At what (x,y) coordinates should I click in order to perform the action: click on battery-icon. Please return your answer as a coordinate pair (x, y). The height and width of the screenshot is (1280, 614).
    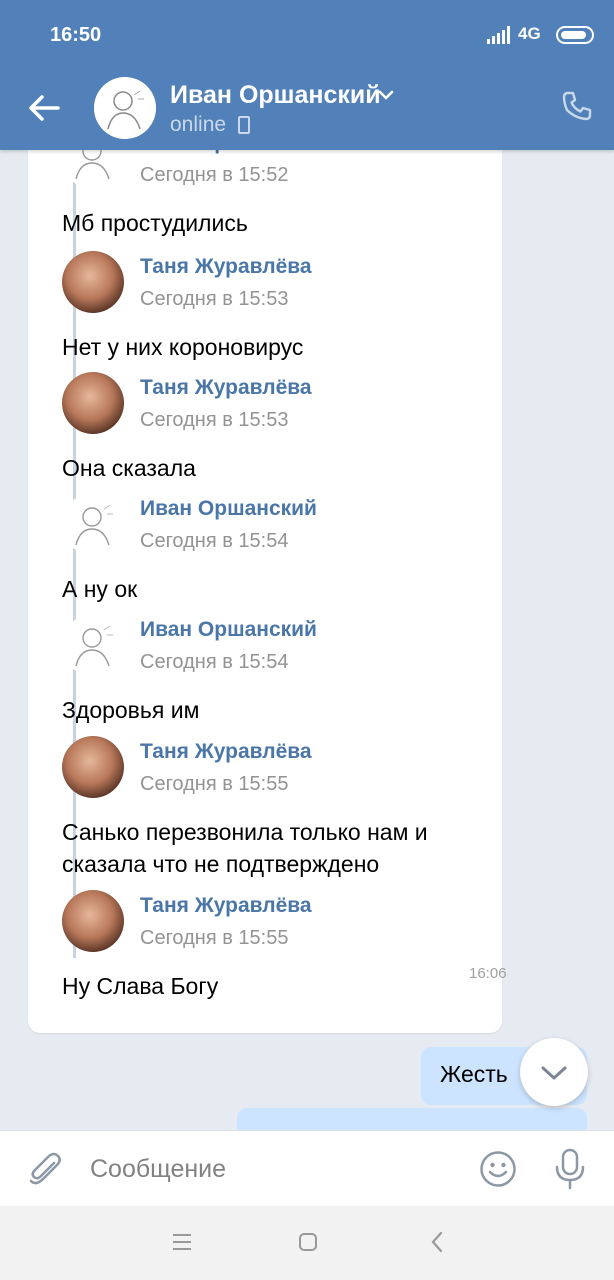
    Looking at the image, I should click on (575, 35).